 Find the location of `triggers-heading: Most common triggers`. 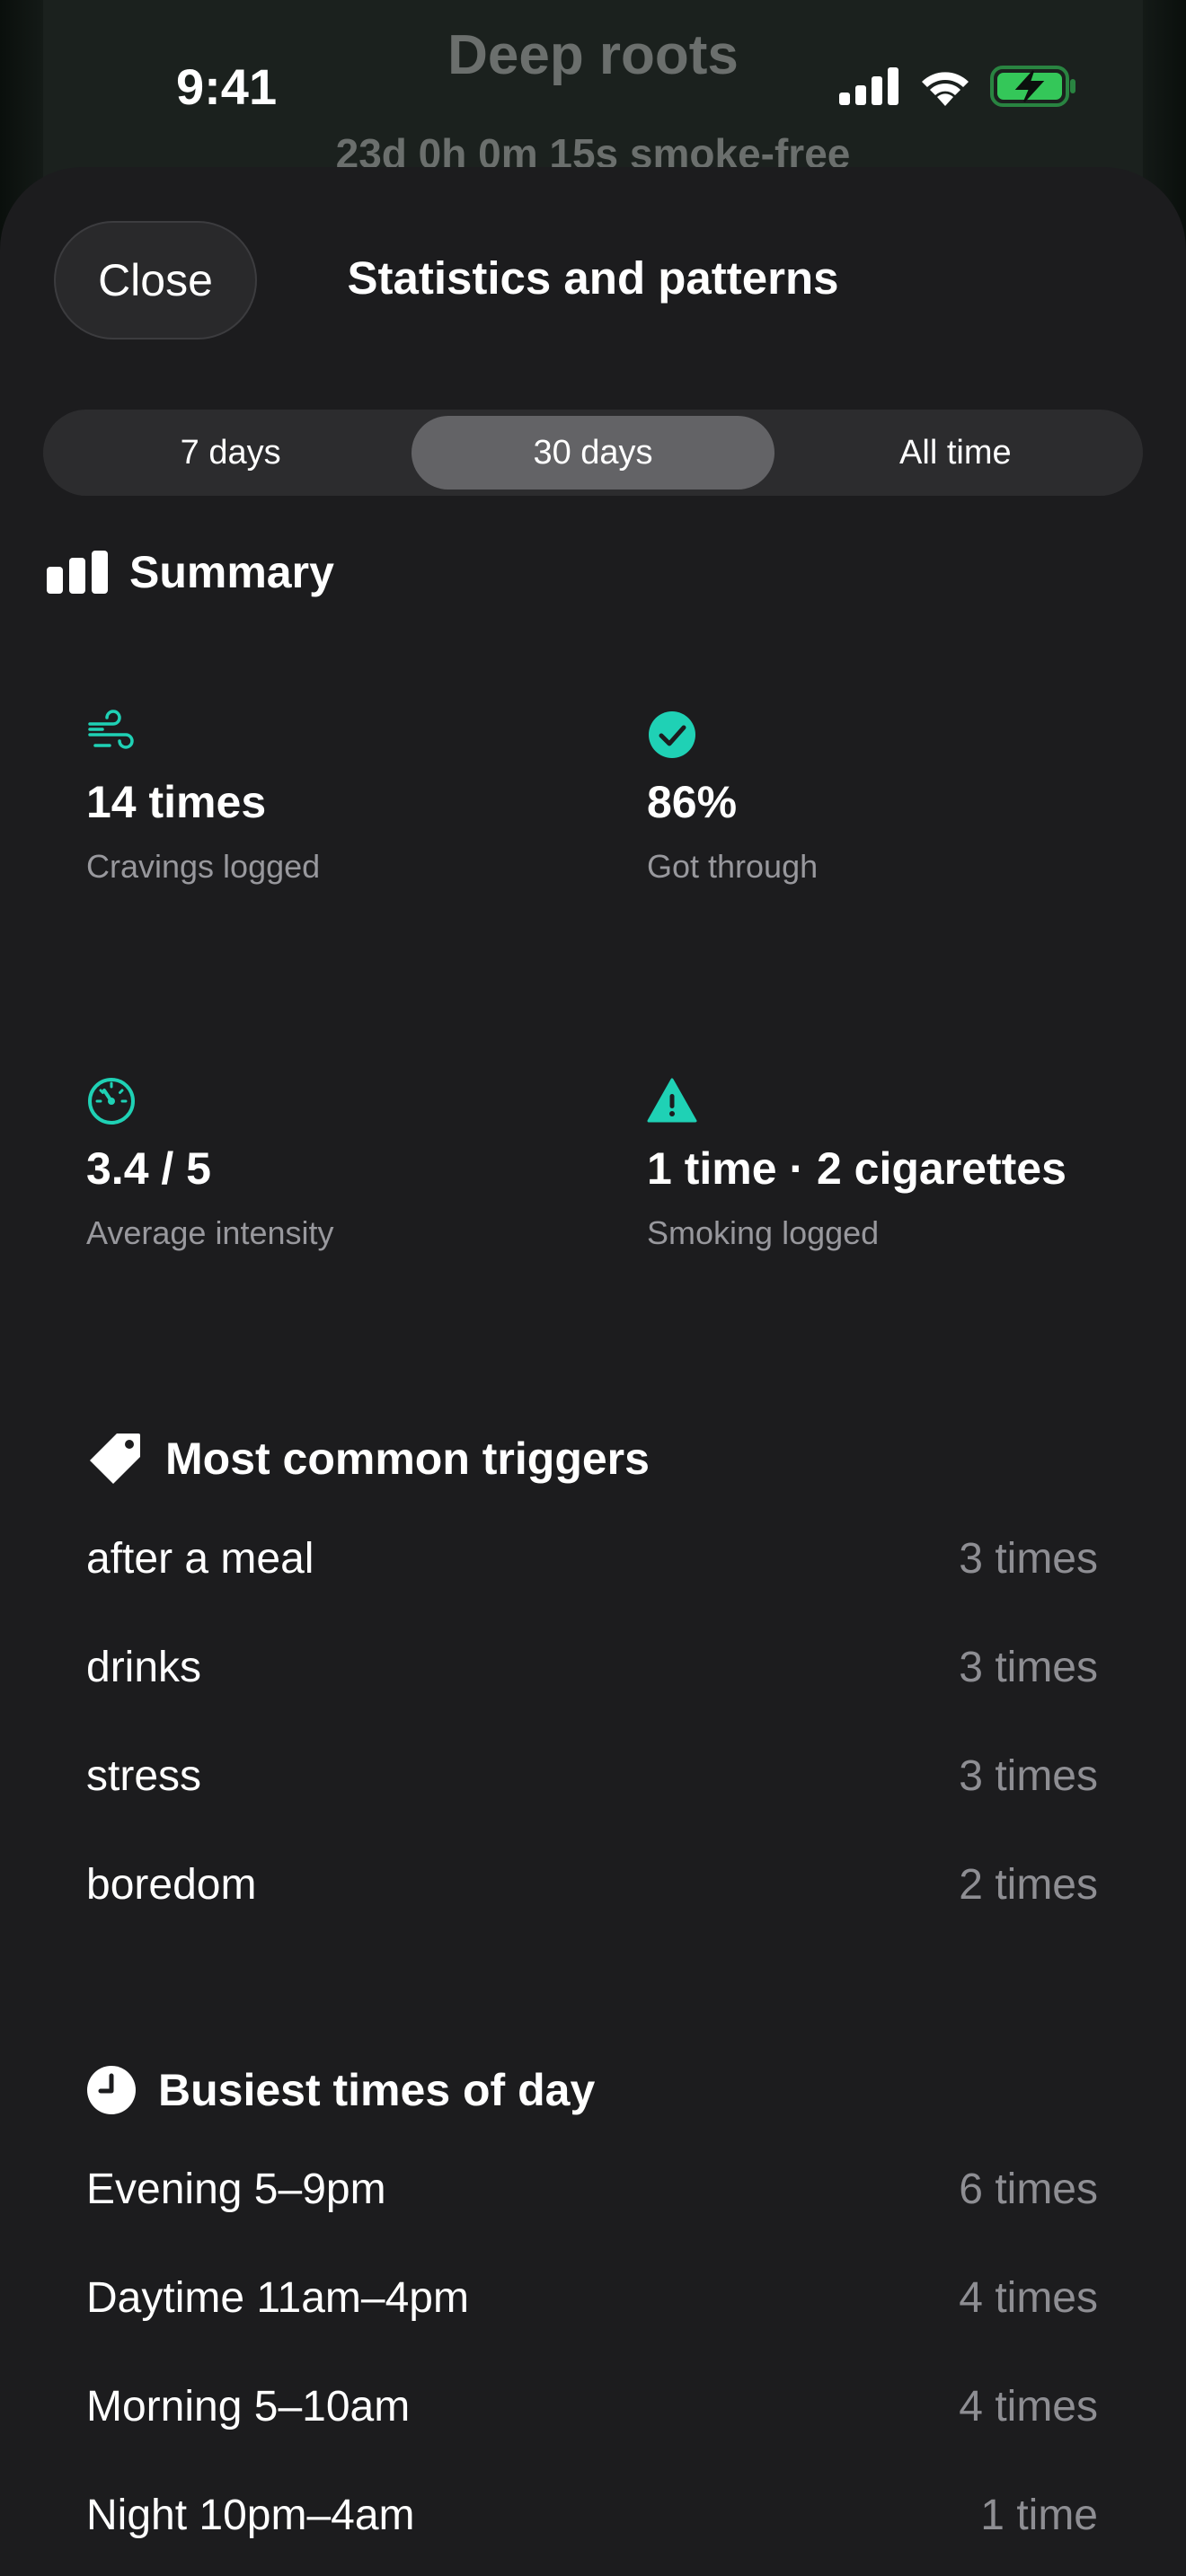

triggers-heading: Most common triggers is located at coordinates (368, 1458).